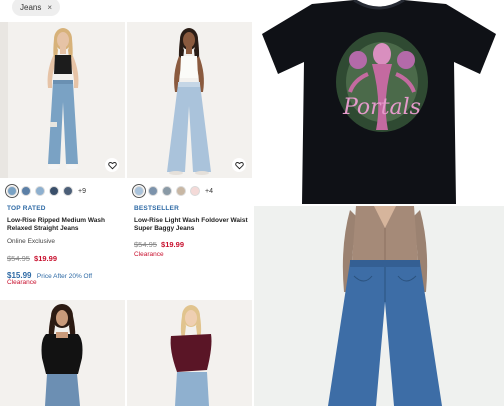 The width and height of the screenshot is (504, 406). Describe the element at coordinates (64, 276) in the screenshot. I see `after-discount-label: Price After 20% Off` at that location.